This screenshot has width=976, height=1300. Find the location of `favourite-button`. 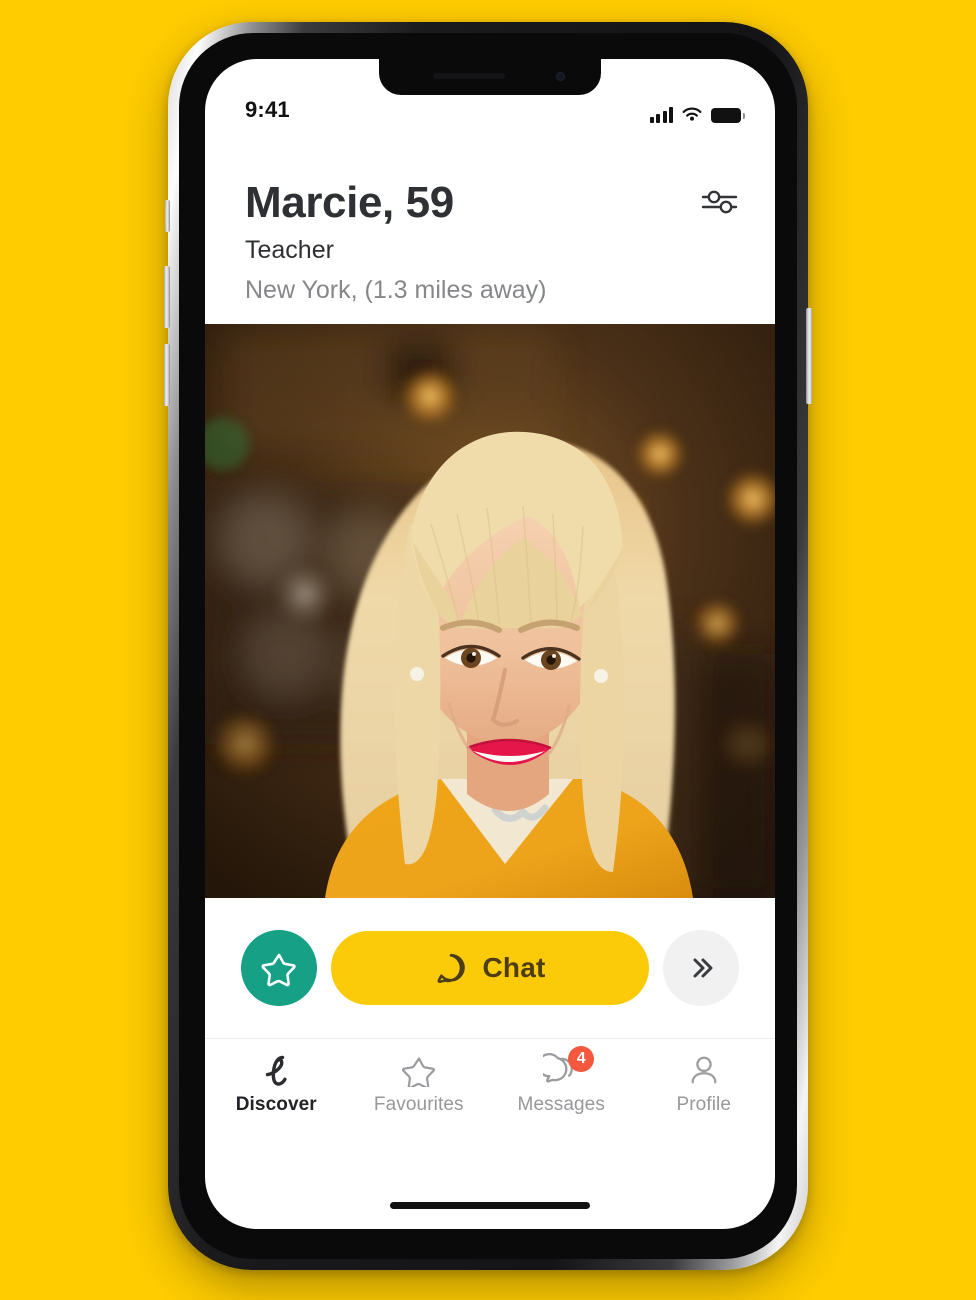

favourite-button is located at coordinates (279, 967).